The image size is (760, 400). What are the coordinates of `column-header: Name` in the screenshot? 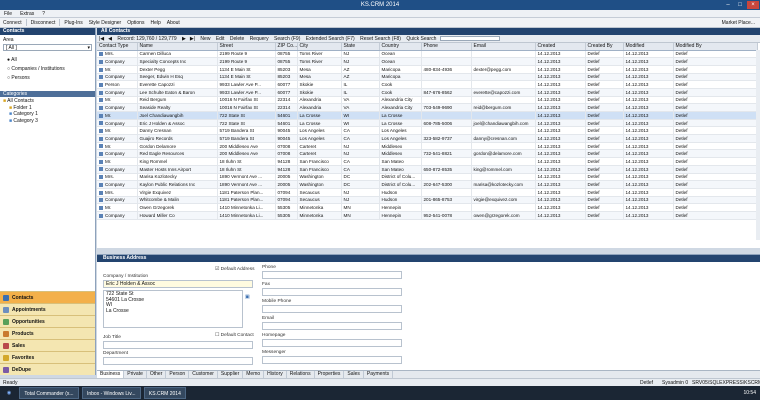 It's located at (177, 47).